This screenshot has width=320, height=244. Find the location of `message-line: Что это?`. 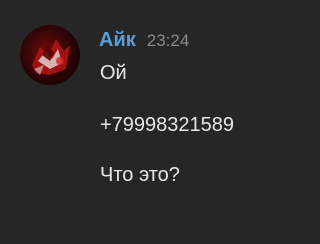

message-line: Что это? is located at coordinates (140, 175).